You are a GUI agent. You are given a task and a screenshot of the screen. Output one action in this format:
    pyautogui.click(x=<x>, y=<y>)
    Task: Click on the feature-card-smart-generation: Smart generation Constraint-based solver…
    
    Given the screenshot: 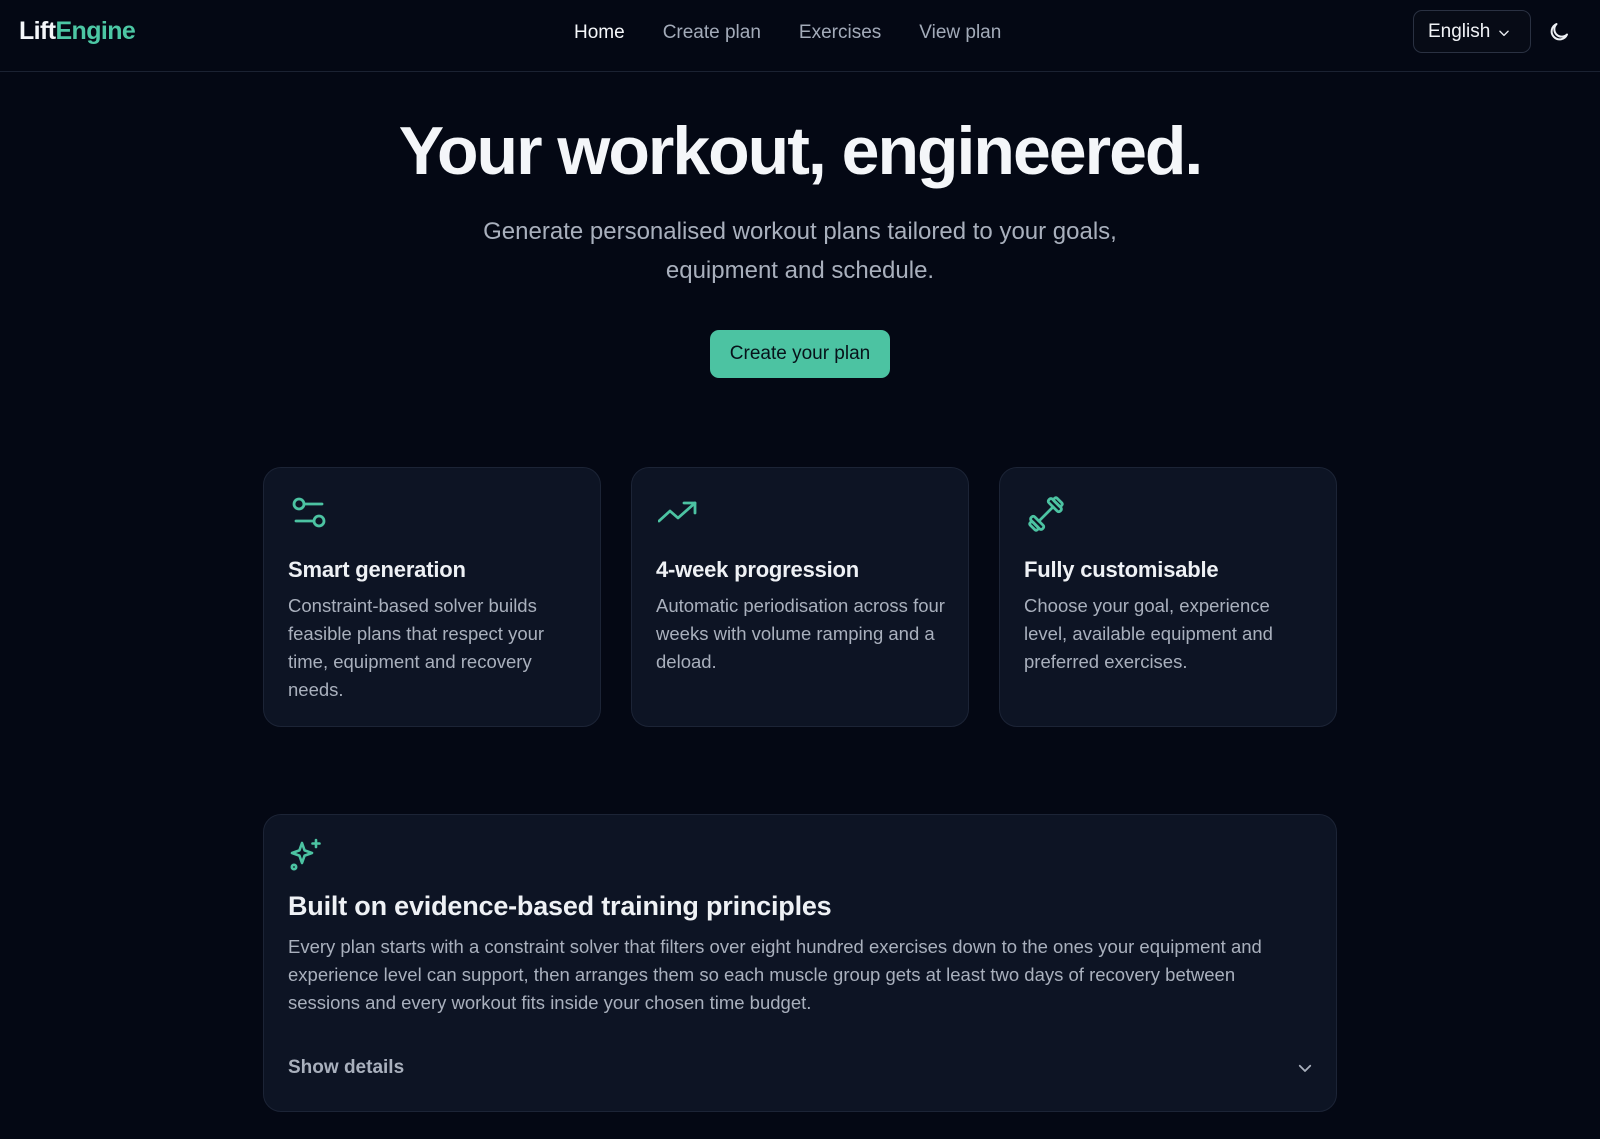 What is the action you would take?
    pyautogui.click(x=432, y=597)
    